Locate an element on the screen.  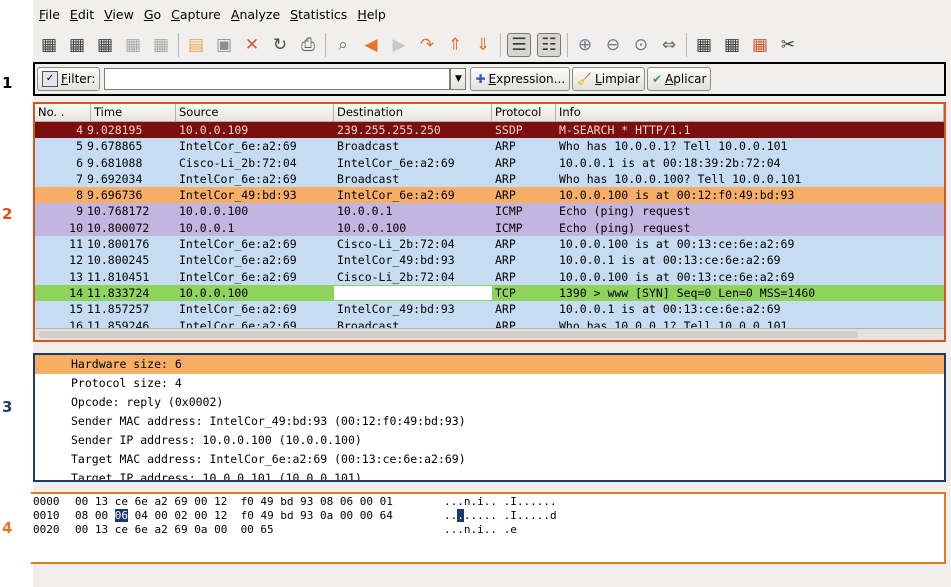
apply-button: ✔ Aplicar is located at coordinates (679, 79).